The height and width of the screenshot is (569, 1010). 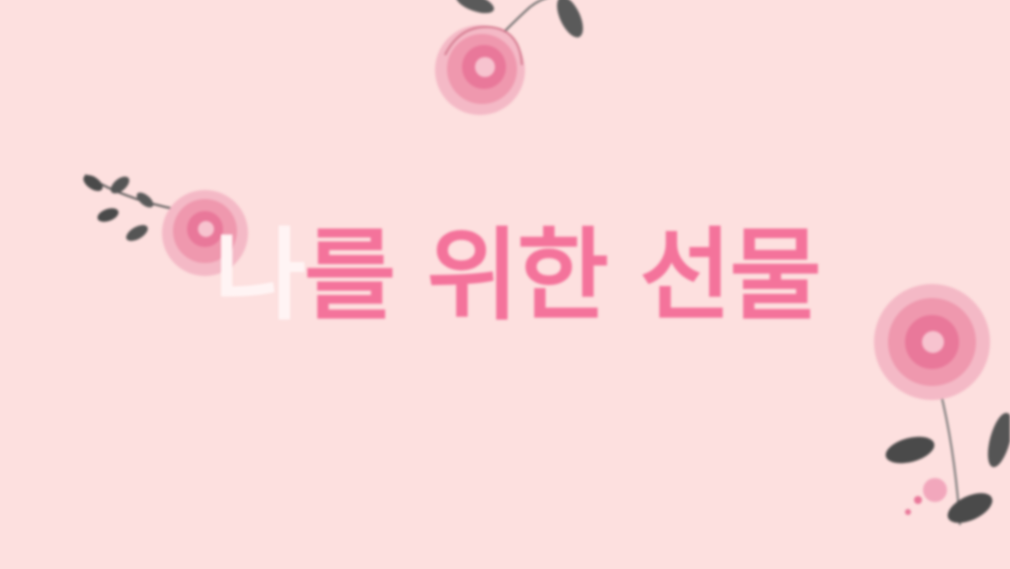 What do you see at coordinates (509, 57) in the screenshot?
I see `rose-flower-top-icon` at bounding box center [509, 57].